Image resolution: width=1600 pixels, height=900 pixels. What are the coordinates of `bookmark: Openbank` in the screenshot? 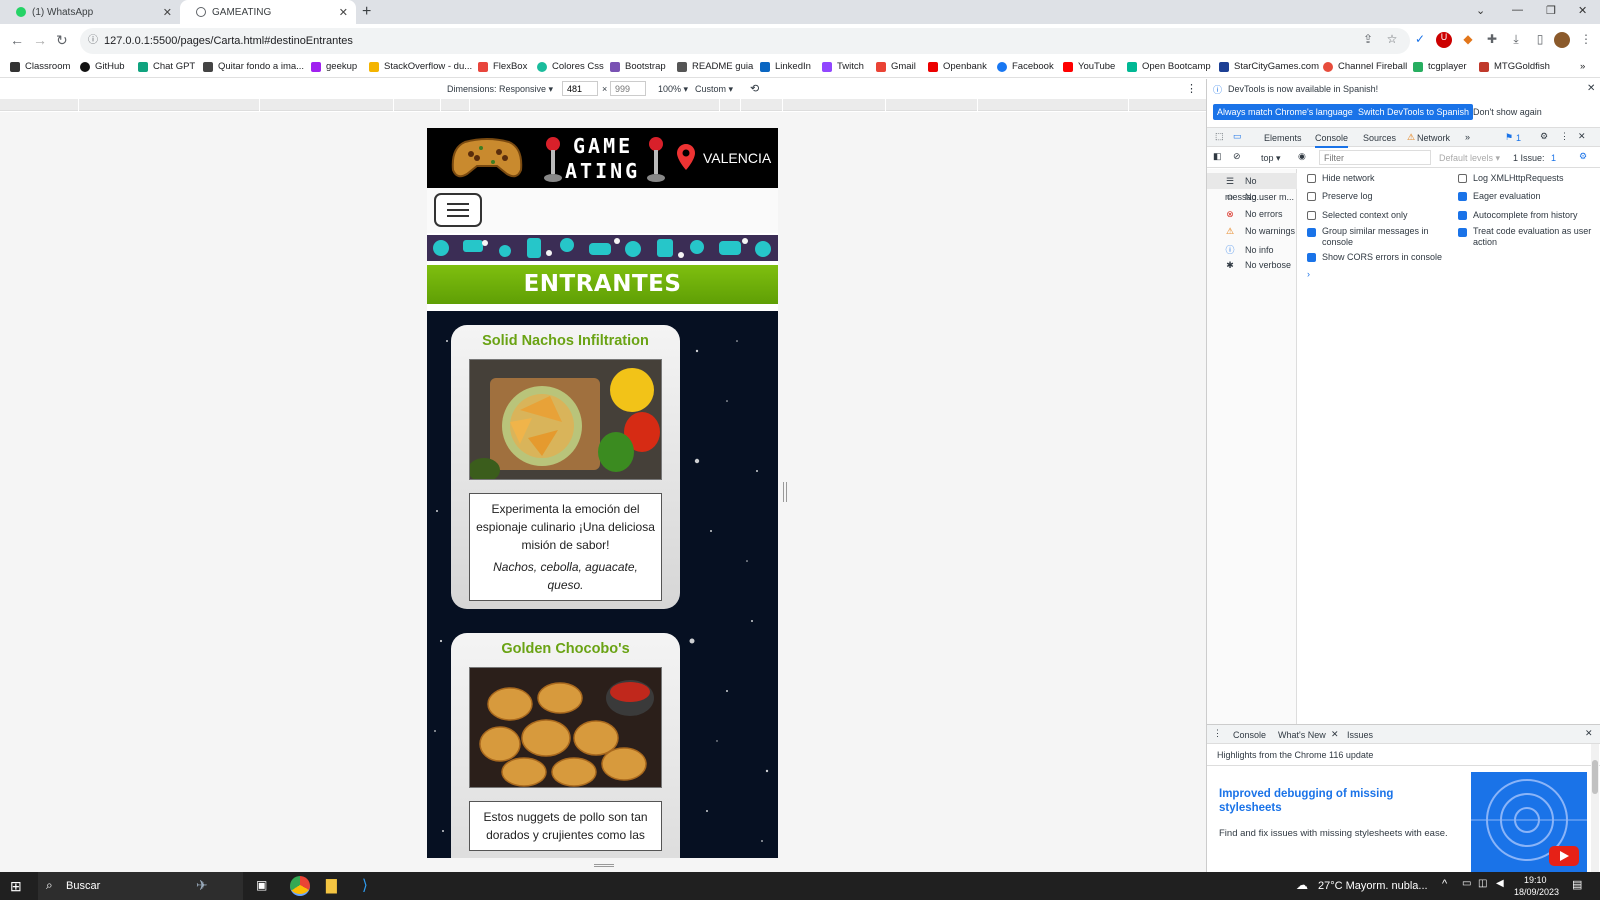 It's located at (957, 66).